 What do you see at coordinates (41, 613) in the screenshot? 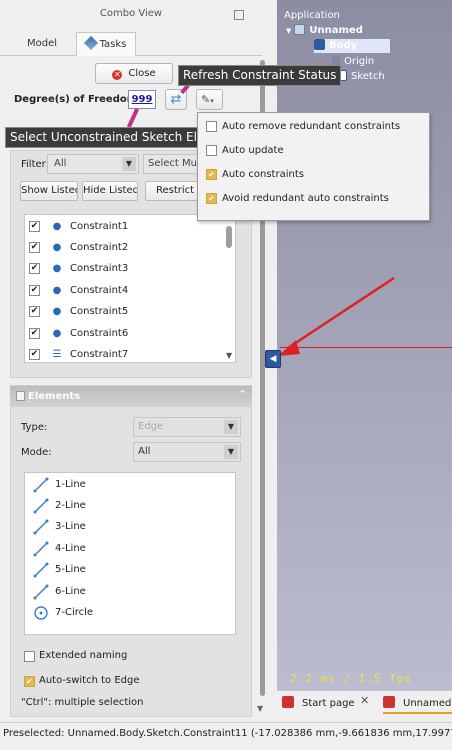
I see `circle-icon` at bounding box center [41, 613].